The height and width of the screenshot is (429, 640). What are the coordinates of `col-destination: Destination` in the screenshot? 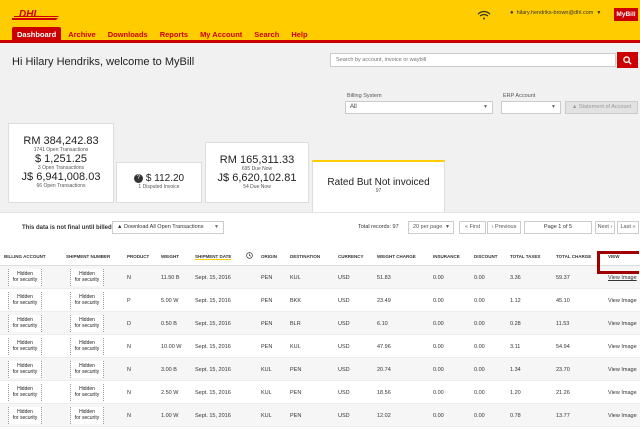 It's located at (305, 256).